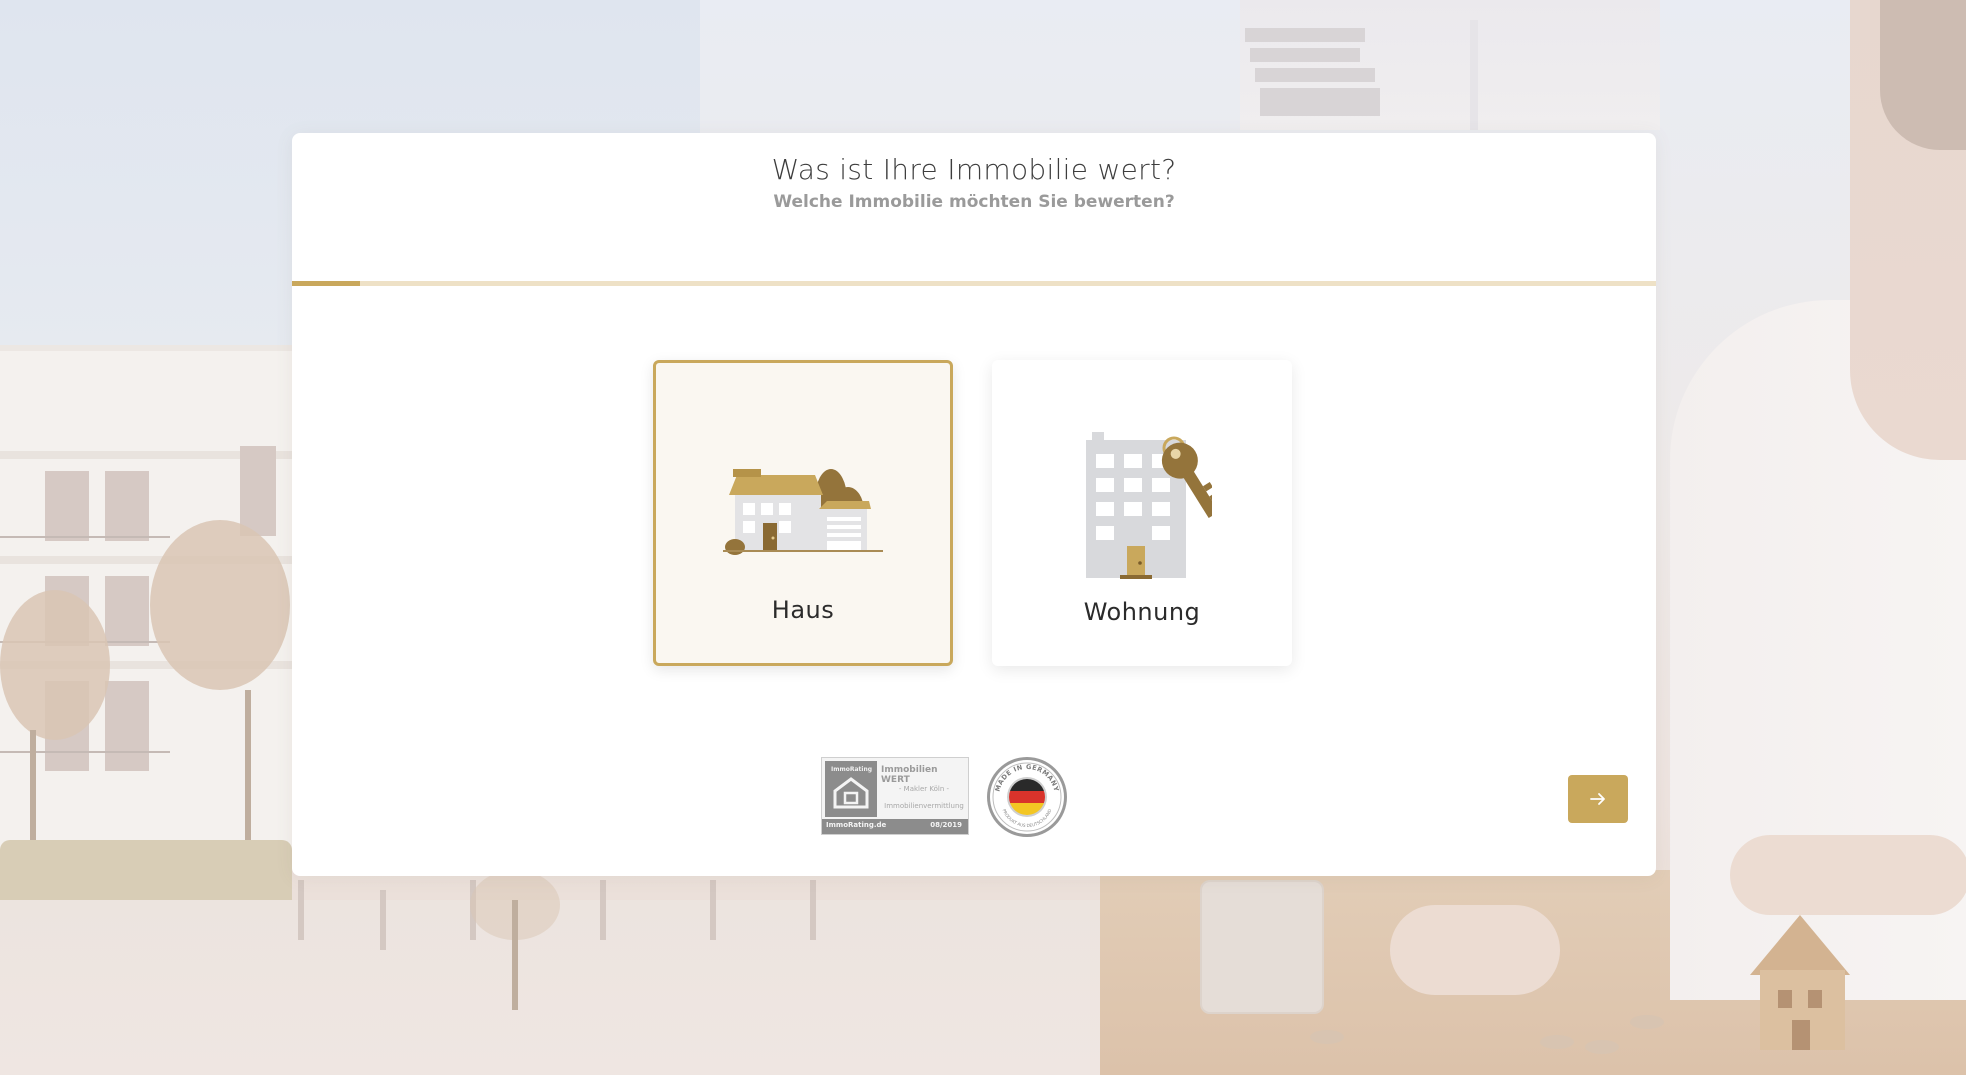  Describe the element at coordinates (326, 283) in the screenshot. I see `progress-bar-fill` at that location.